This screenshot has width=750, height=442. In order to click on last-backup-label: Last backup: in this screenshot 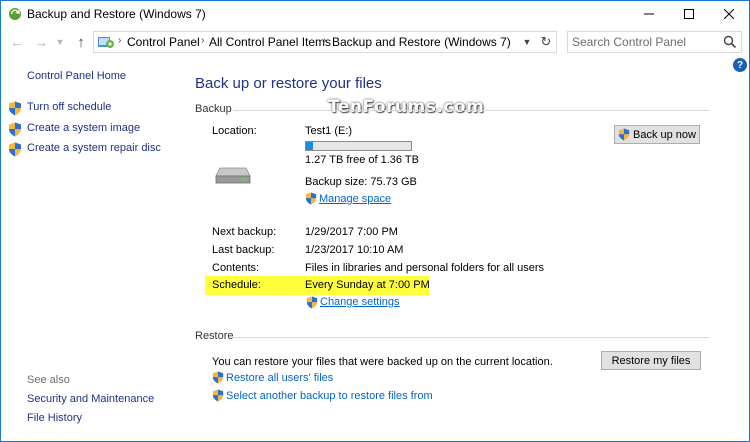, I will do `click(243, 250)`.